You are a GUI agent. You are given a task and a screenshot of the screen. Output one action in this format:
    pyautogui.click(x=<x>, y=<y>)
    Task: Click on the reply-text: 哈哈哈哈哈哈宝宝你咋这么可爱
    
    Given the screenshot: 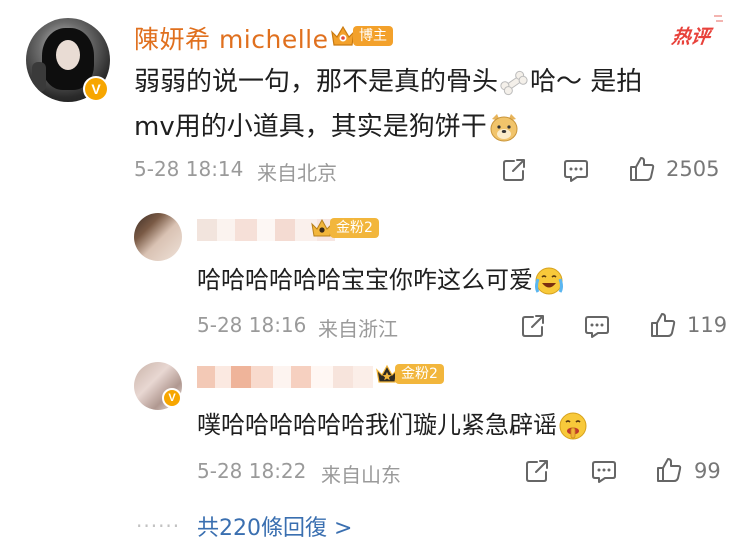 What is the action you would take?
    pyautogui.click(x=381, y=278)
    